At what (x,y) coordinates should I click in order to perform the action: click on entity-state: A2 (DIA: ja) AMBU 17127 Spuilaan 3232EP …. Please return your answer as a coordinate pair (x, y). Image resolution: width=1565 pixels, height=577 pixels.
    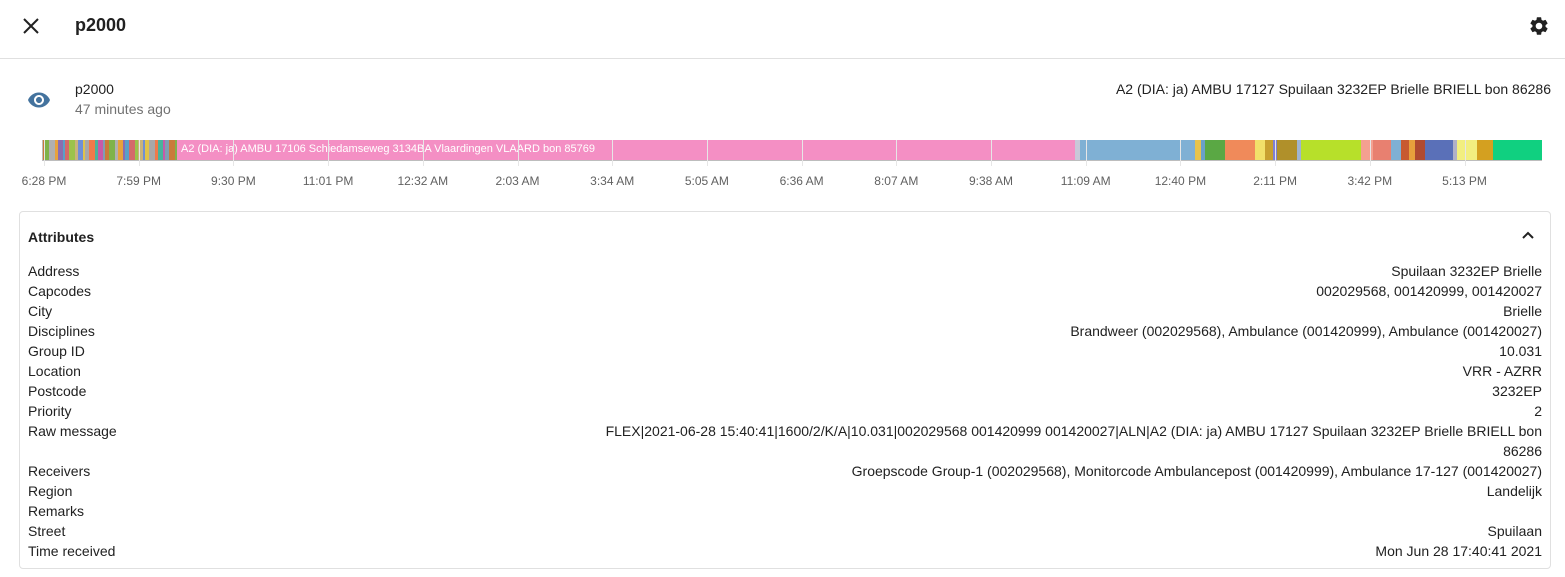
    Looking at the image, I should click on (1333, 89).